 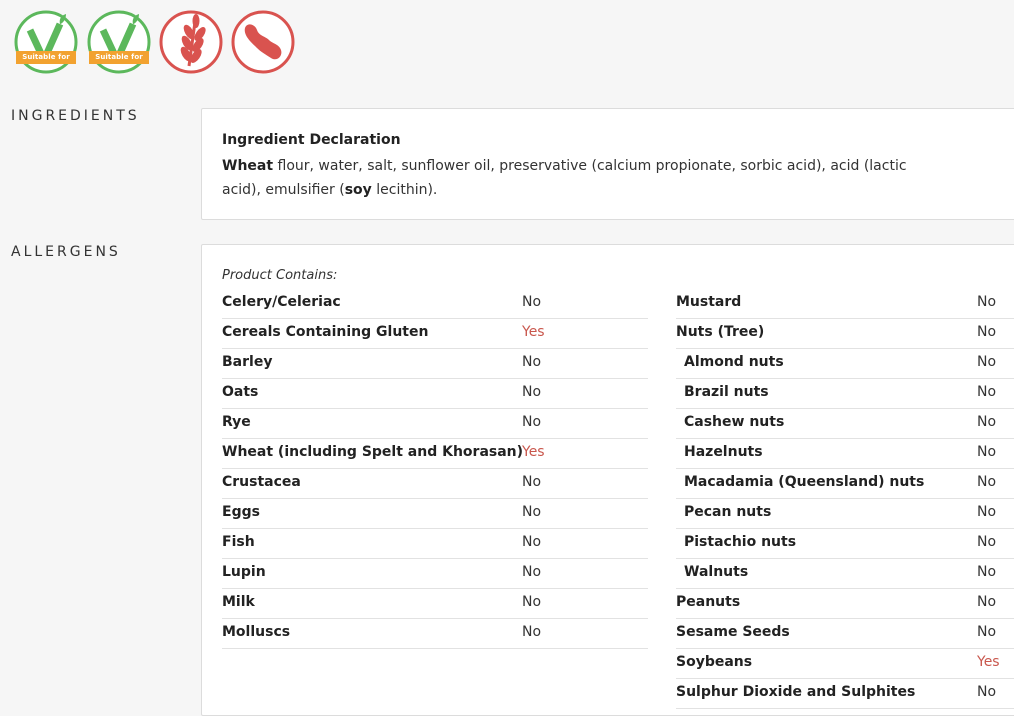 I want to click on allergen-row: Walnuts No, so click(x=845, y=574).